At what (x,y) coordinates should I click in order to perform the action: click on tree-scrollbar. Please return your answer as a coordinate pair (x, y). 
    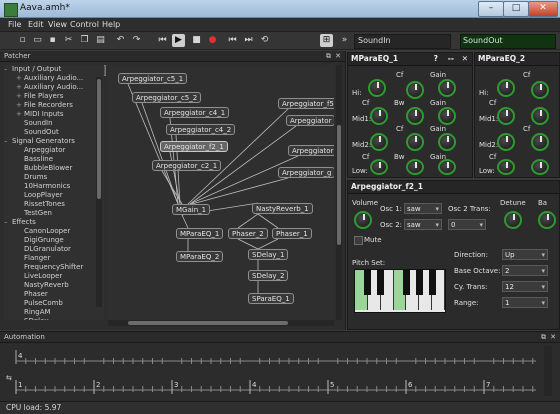
    Looking at the image, I should click on (99, 192).